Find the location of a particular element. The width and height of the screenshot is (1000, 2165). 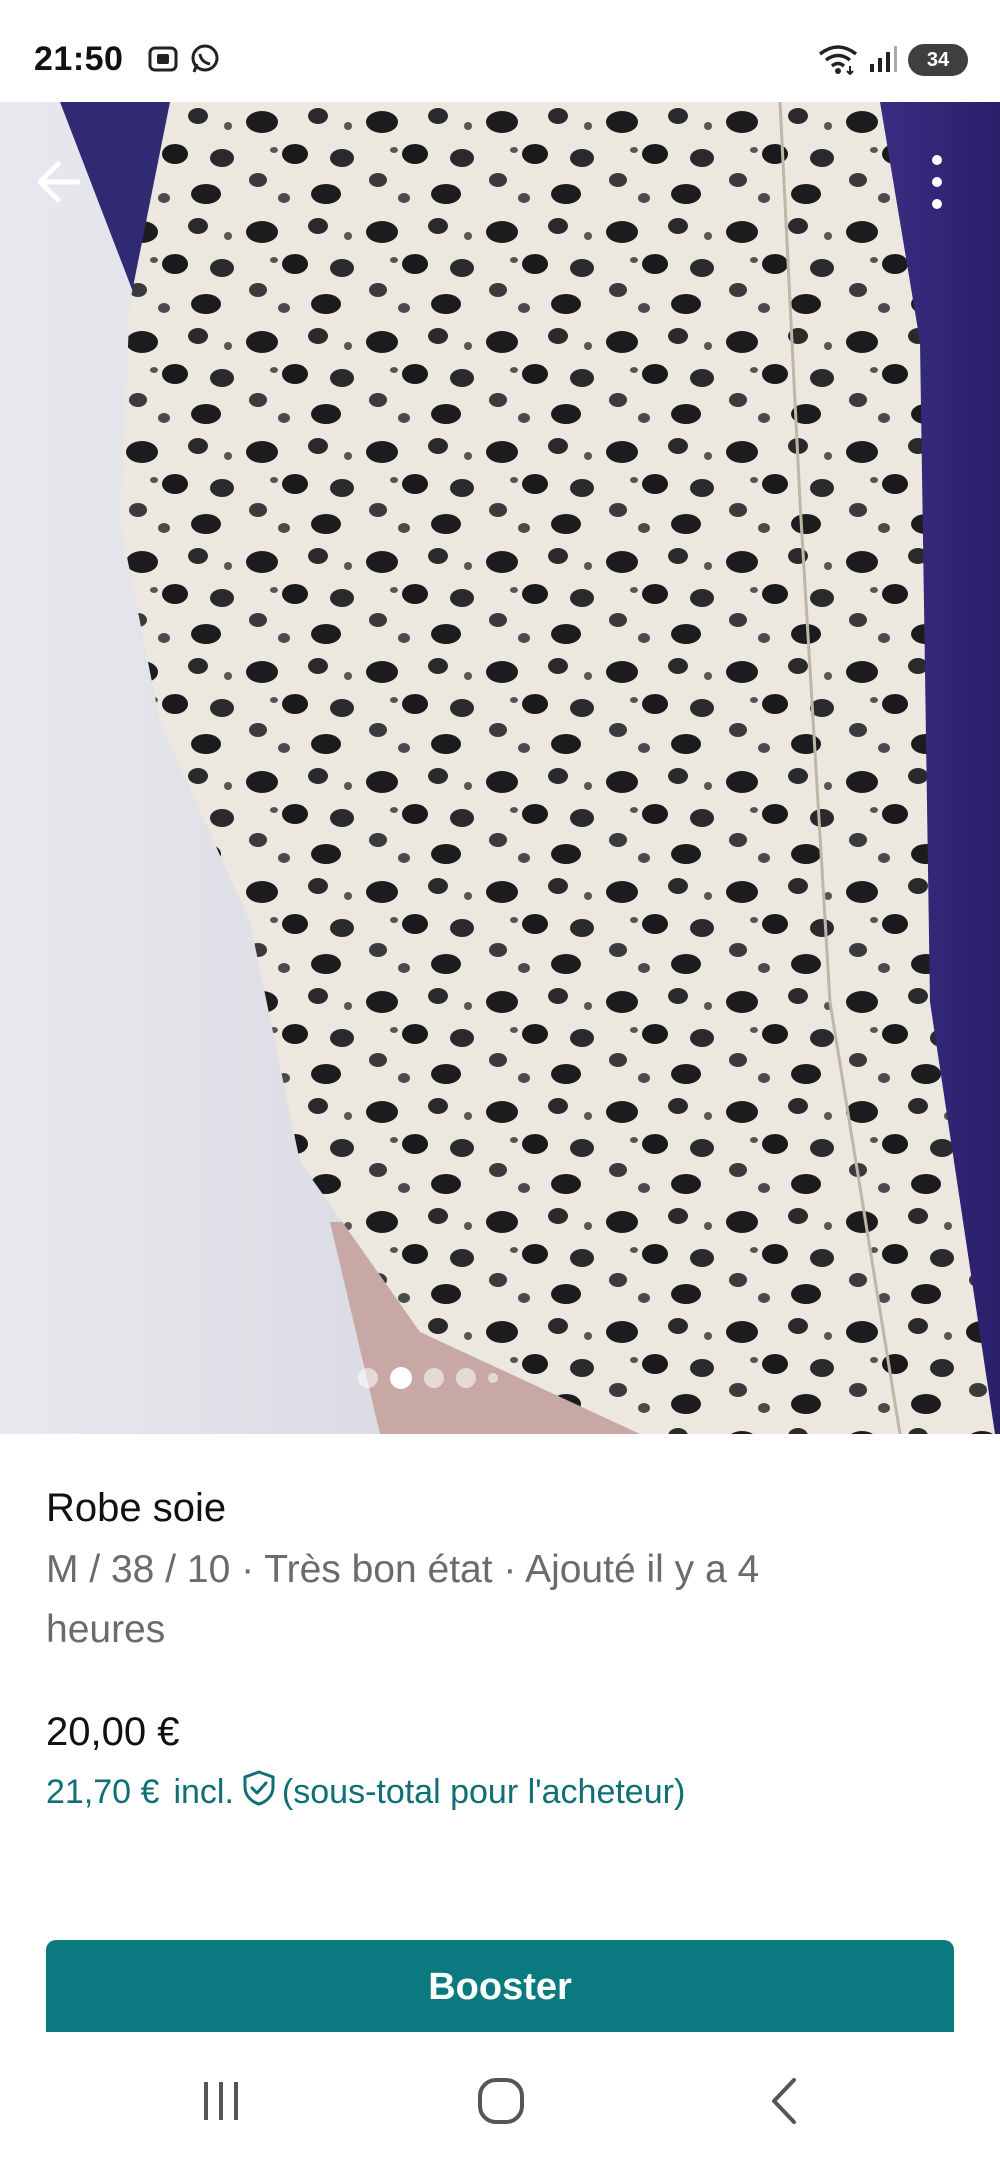

back-nav-icon is located at coordinates (784, 2103).